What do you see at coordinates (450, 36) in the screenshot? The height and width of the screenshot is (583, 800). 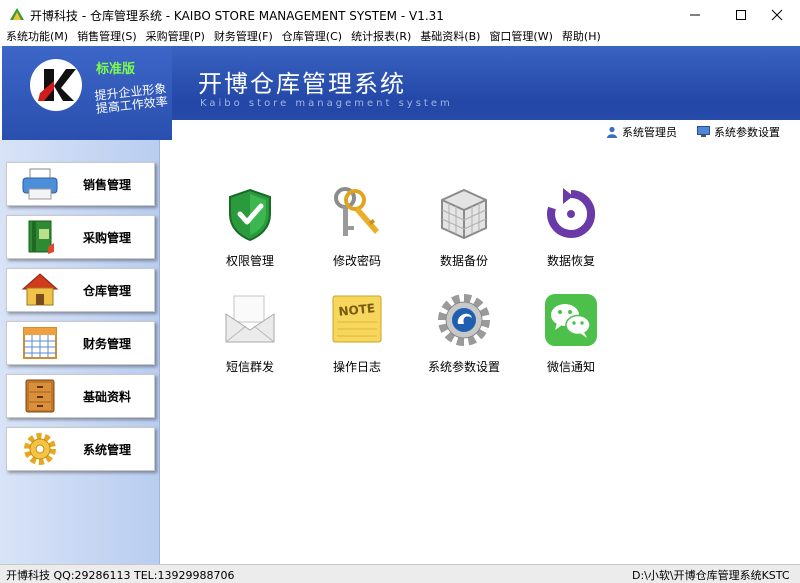 I see `menu-basic-data: 基础资料(B)` at bounding box center [450, 36].